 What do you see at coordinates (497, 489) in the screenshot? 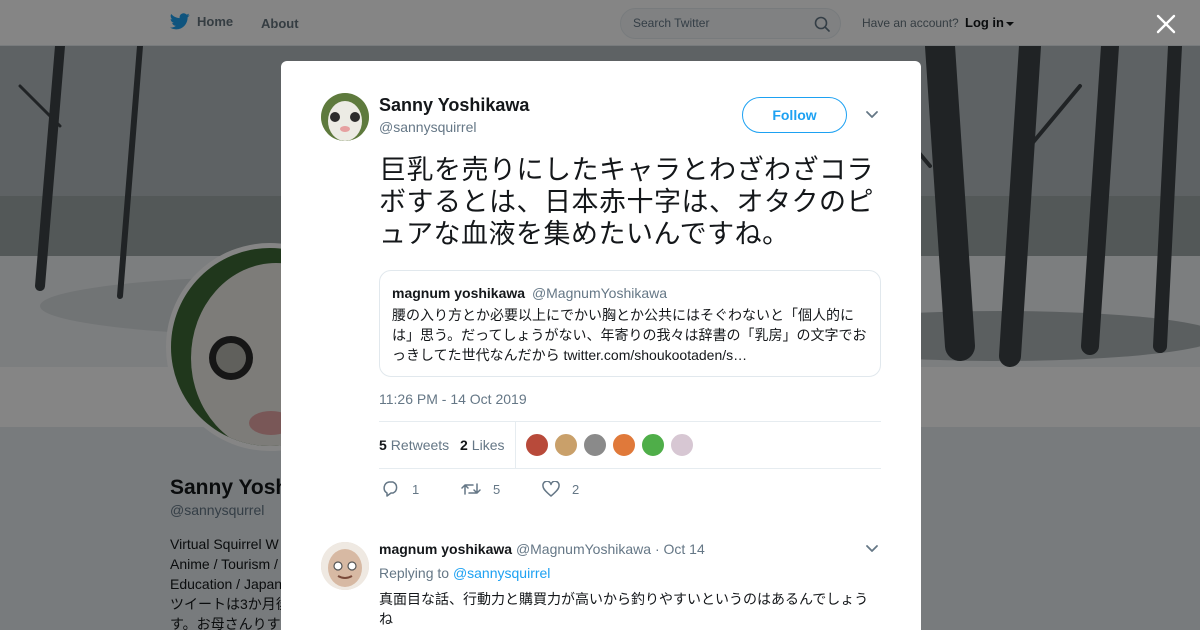
I see `retweet-count: 5` at bounding box center [497, 489].